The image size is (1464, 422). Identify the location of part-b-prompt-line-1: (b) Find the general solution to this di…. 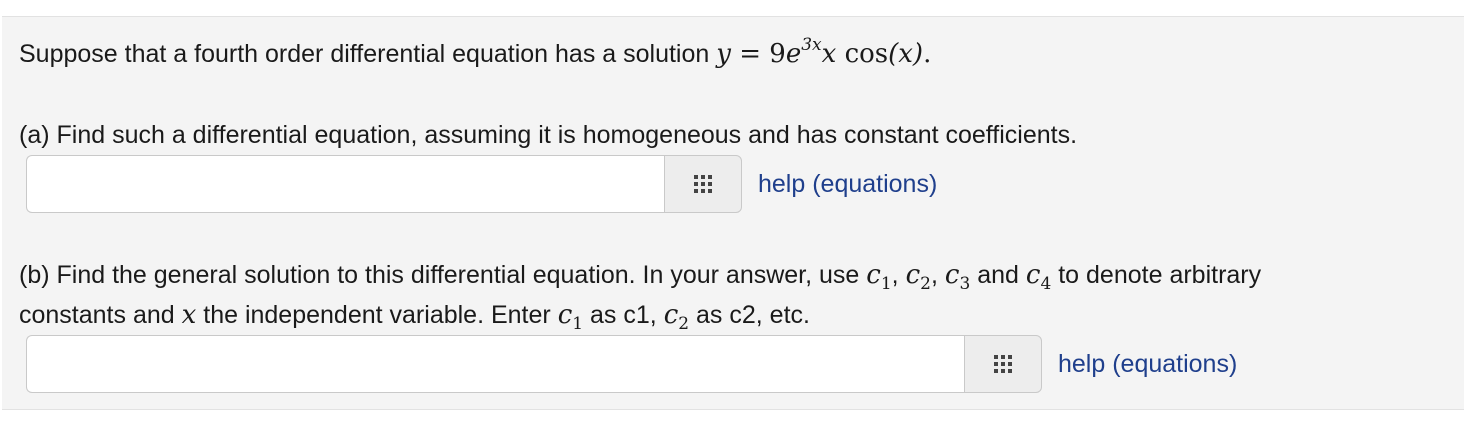
(640, 277).